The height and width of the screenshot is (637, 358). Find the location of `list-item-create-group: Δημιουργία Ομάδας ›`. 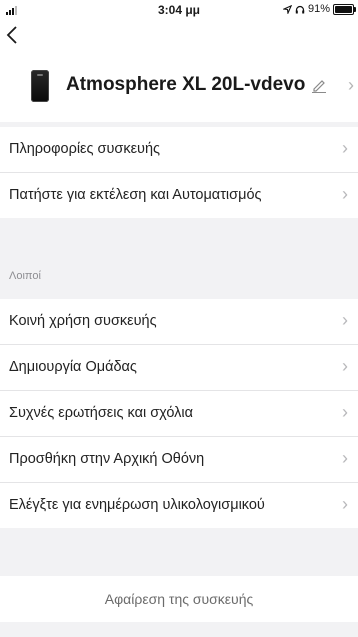

list-item-create-group: Δημιουργία Ομάδας › is located at coordinates (179, 368).